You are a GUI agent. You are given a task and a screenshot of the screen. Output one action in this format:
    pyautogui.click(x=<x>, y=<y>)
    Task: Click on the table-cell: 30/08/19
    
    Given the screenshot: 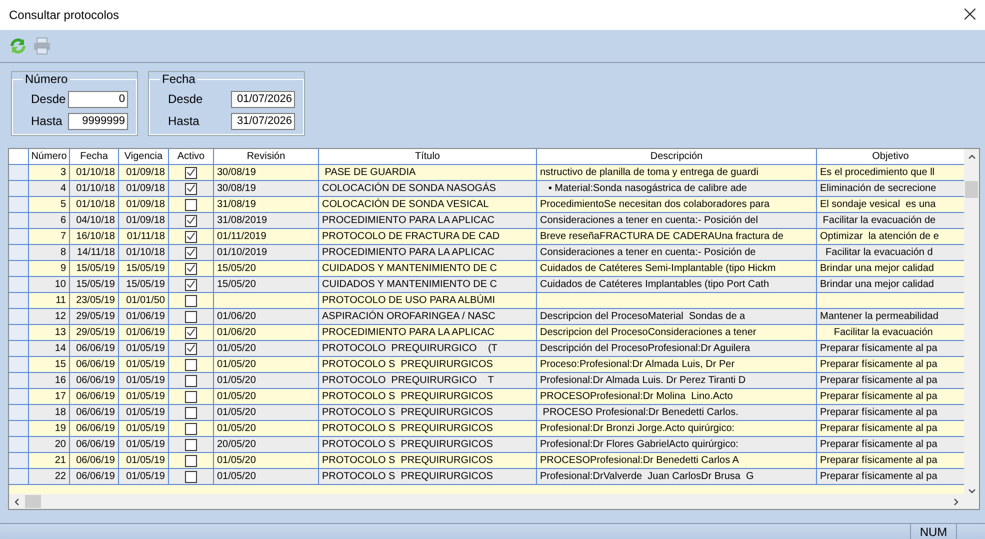 What is the action you would take?
    pyautogui.click(x=266, y=173)
    